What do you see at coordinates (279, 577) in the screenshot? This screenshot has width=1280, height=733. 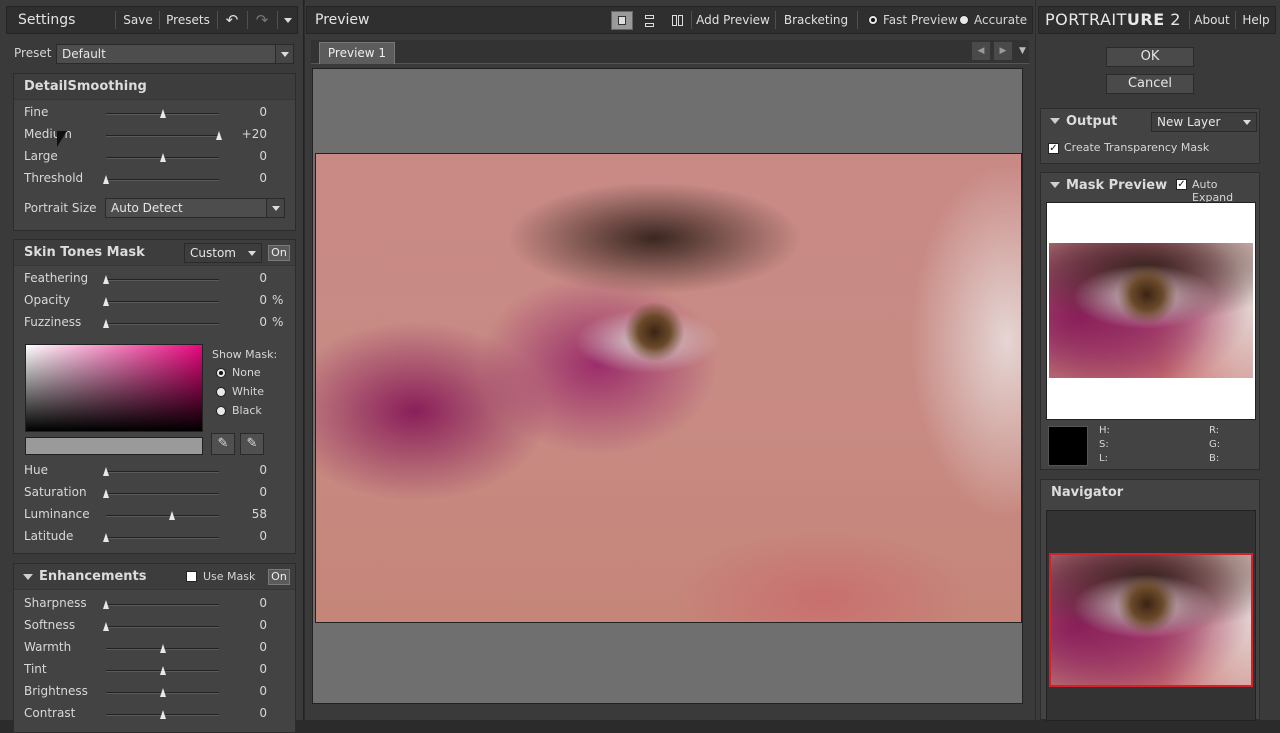 I see `enh-on-button: On` at bounding box center [279, 577].